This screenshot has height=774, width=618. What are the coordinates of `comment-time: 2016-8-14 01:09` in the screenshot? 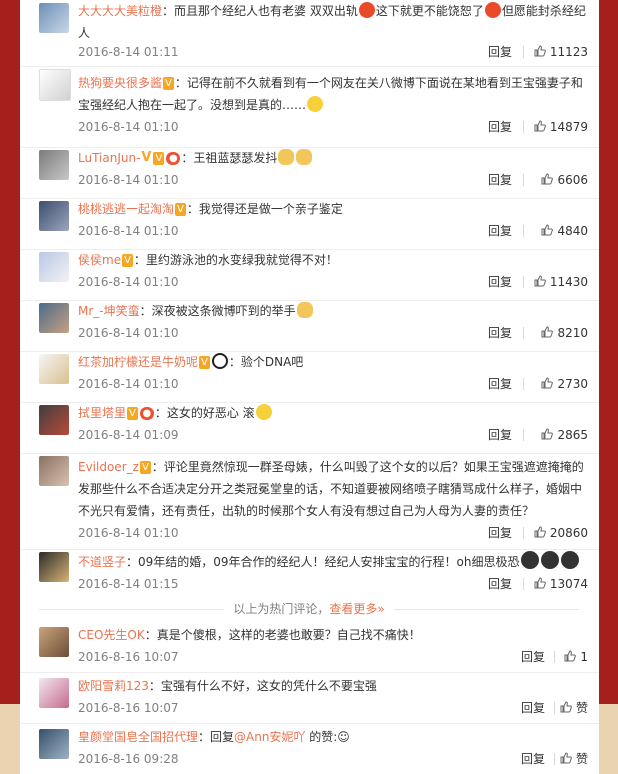 It's located at (128, 435).